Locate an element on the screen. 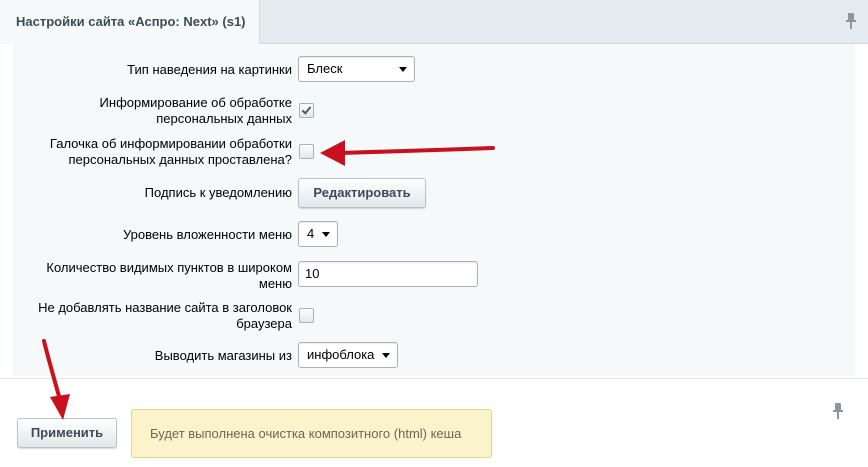 This screenshot has width=868, height=467. no-site-name-checkbox is located at coordinates (306, 315).